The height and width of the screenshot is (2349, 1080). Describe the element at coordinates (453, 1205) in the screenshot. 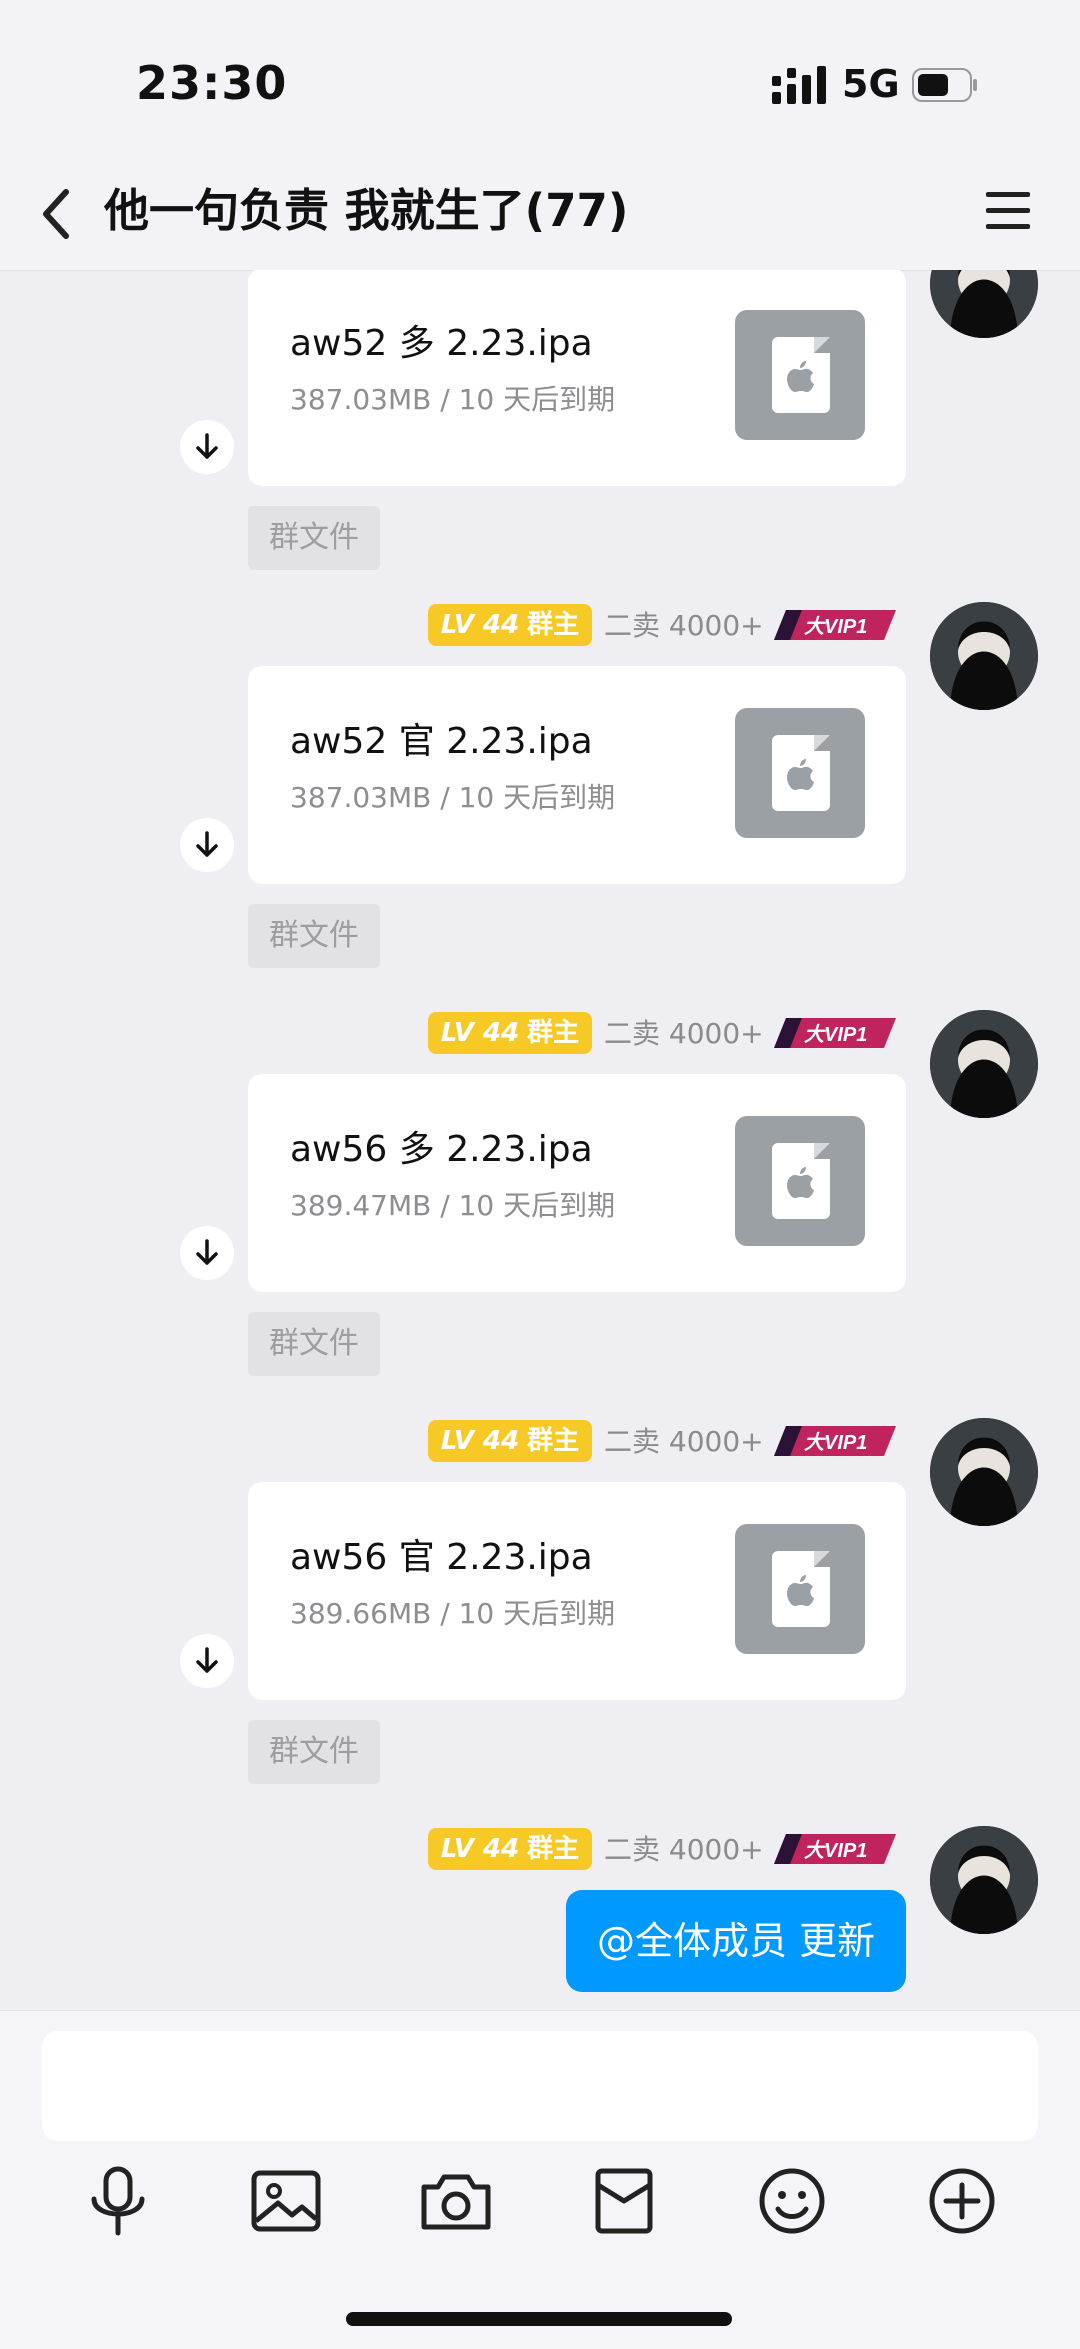

I see `file-meta: 389.47MB / 10 天后到期` at that location.